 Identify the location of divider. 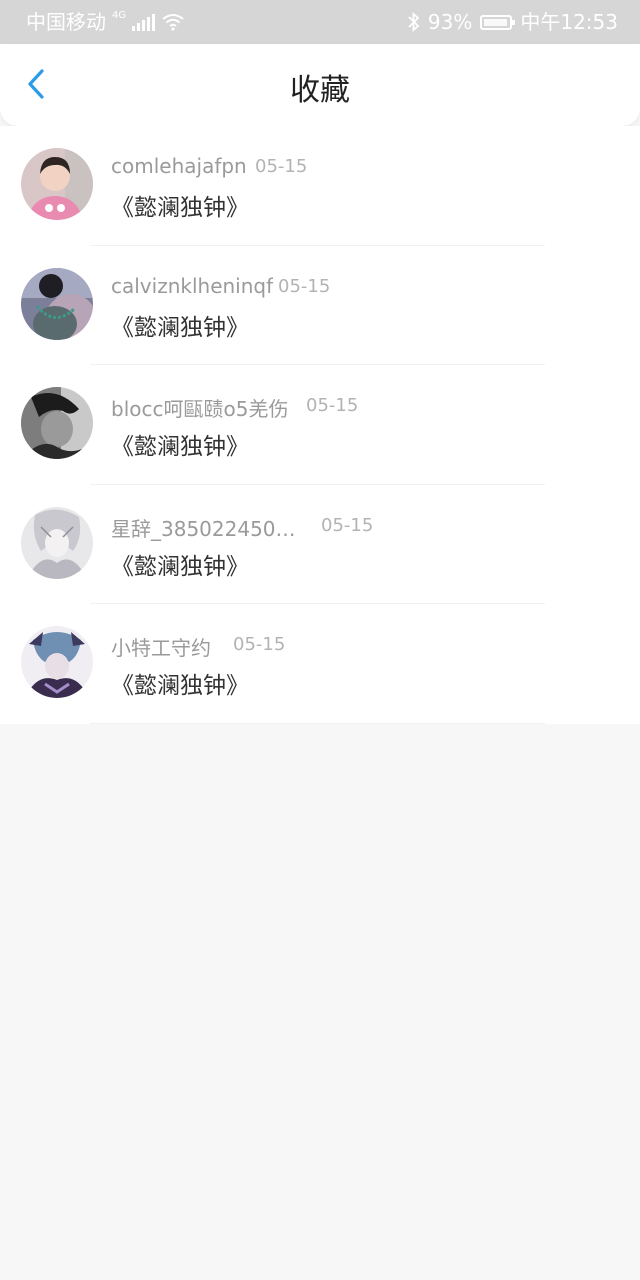
(317, 723).